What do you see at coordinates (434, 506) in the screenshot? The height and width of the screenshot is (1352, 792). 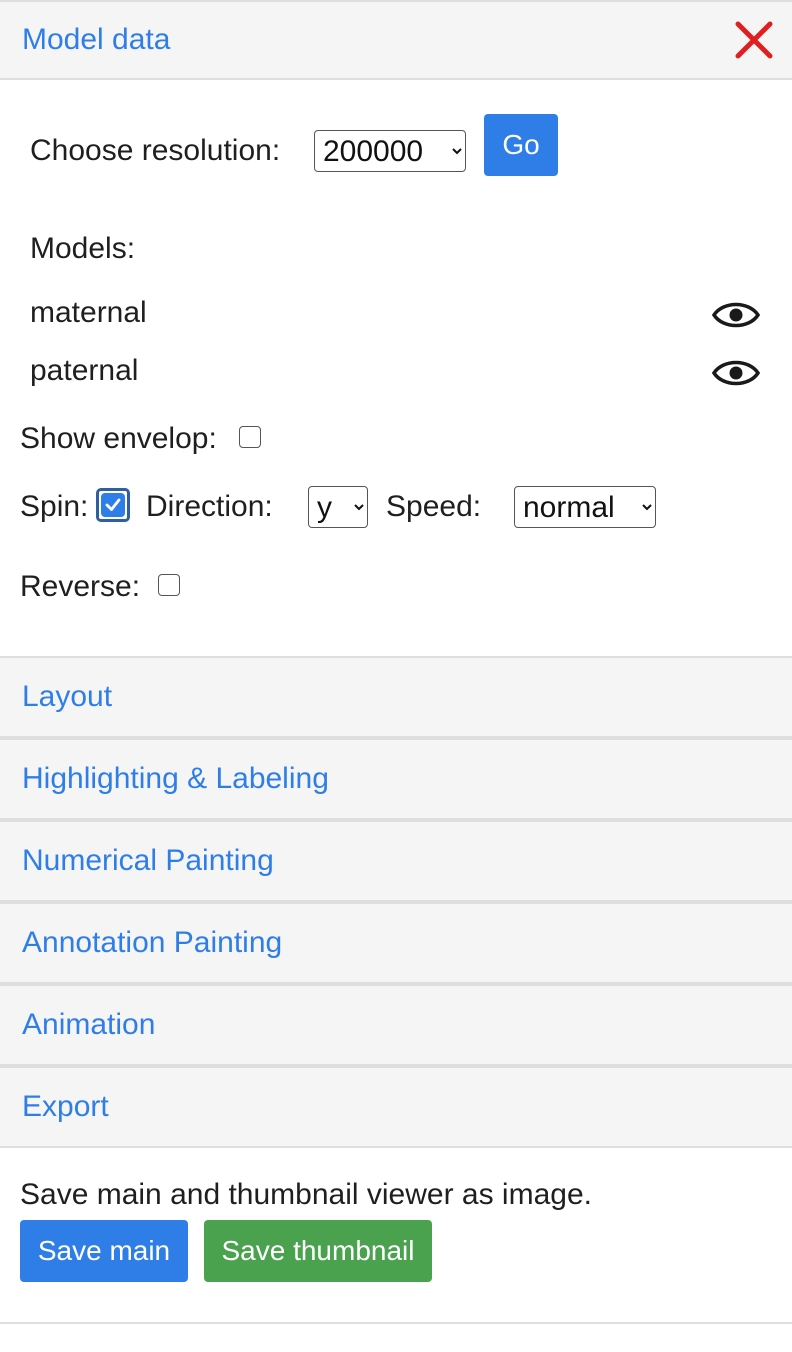 I see `speed-label: Speed:` at bounding box center [434, 506].